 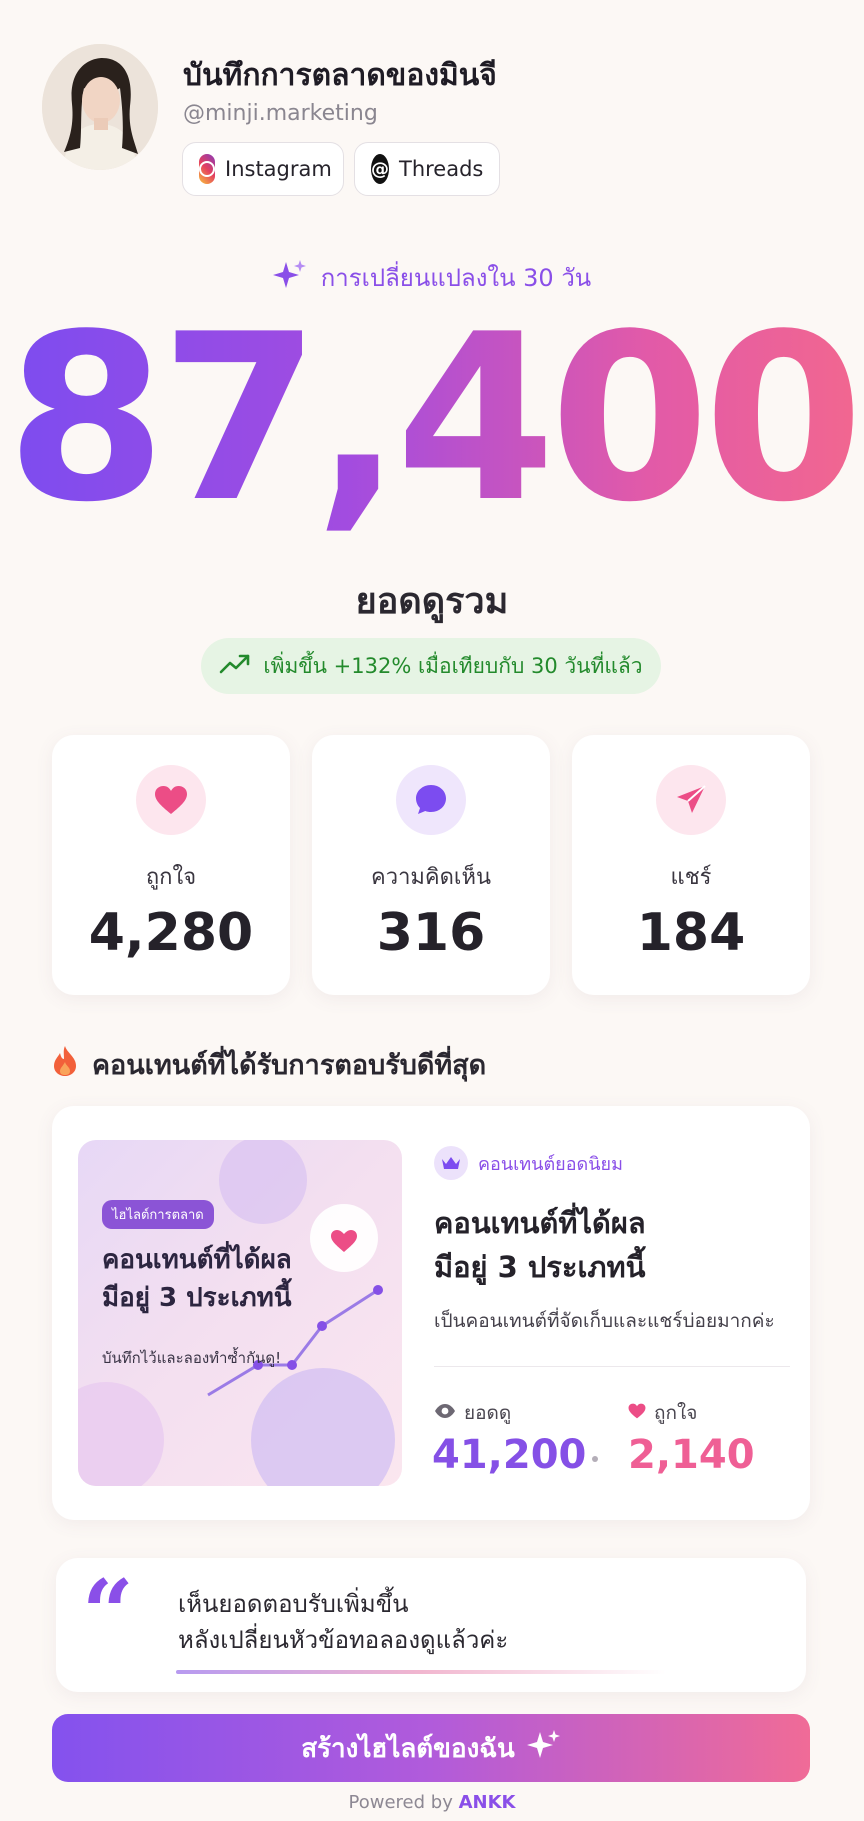 What do you see at coordinates (431, 877) in the screenshot?
I see `comments-label: ความคิดเห็น` at bounding box center [431, 877].